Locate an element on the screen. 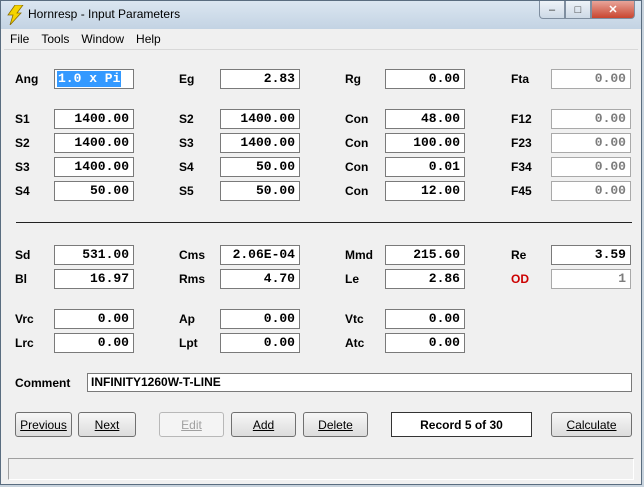 The height and width of the screenshot is (487, 644). label-s2-row: S2 is located at coordinates (22, 143).